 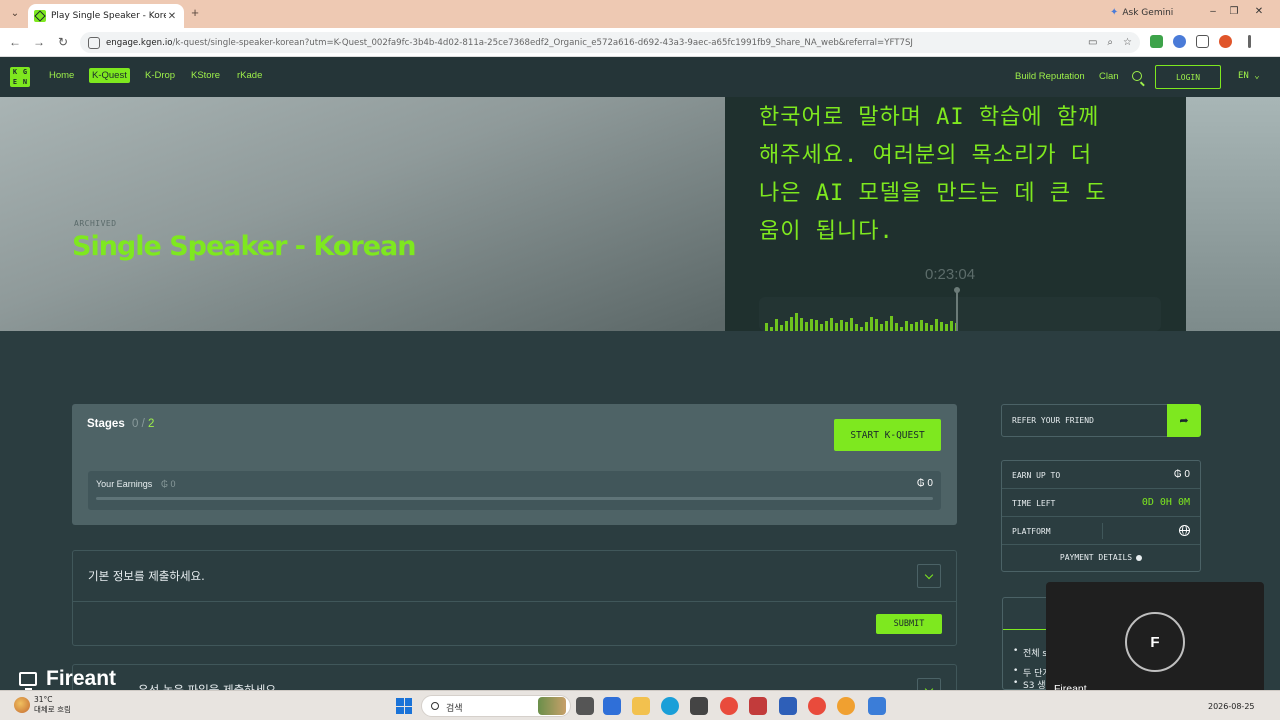 What do you see at coordinates (699, 706) in the screenshot?
I see `store-icon` at bounding box center [699, 706].